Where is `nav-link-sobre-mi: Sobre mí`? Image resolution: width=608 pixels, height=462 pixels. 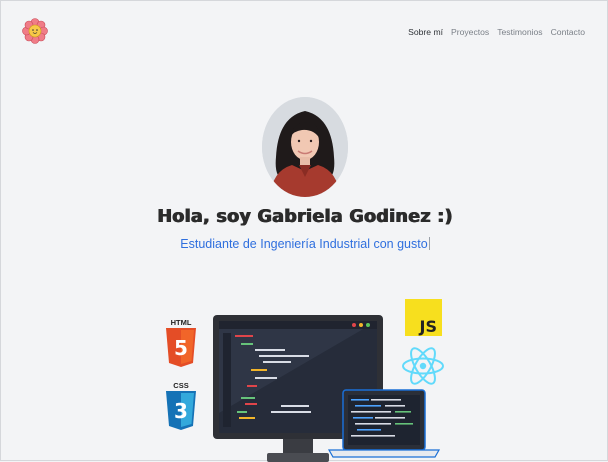
nav-link-sobre-mi: Sobre mí is located at coordinates (425, 32).